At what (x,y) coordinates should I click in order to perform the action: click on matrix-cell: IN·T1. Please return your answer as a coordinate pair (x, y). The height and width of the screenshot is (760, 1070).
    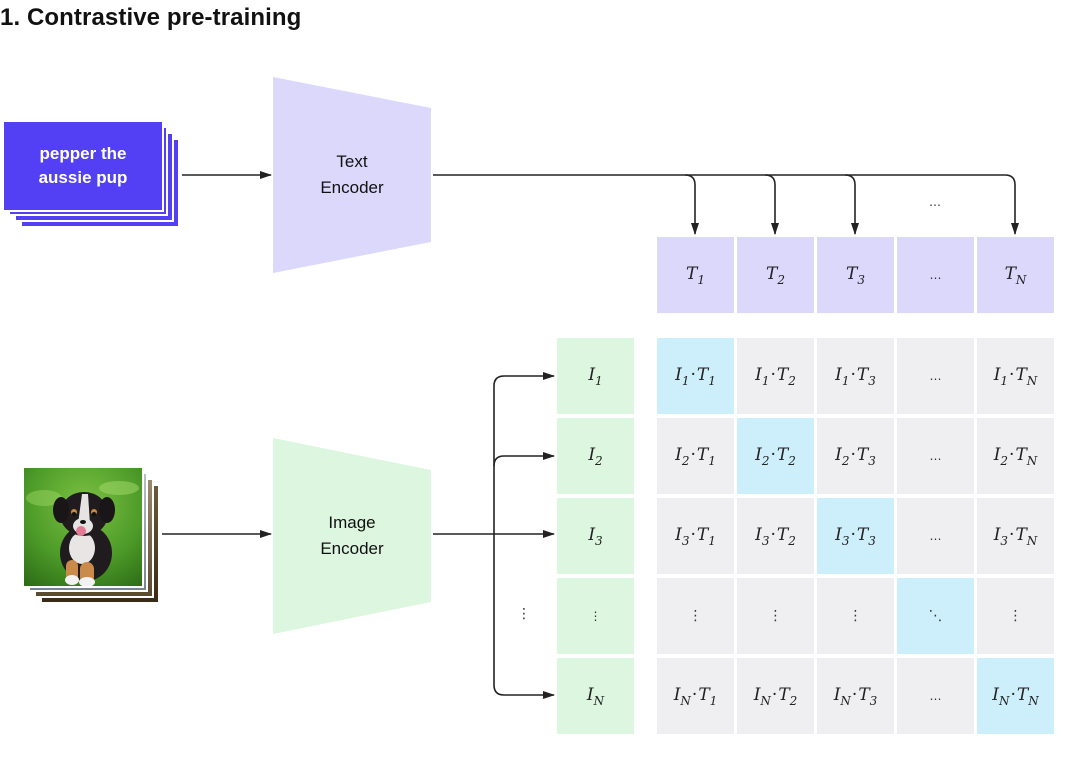
    Looking at the image, I should click on (695, 696).